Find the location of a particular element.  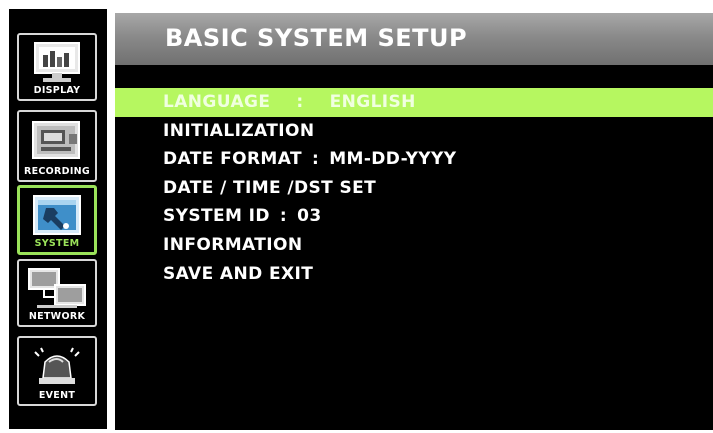

menu-item-label: INITIALIZATION is located at coordinates (239, 130).